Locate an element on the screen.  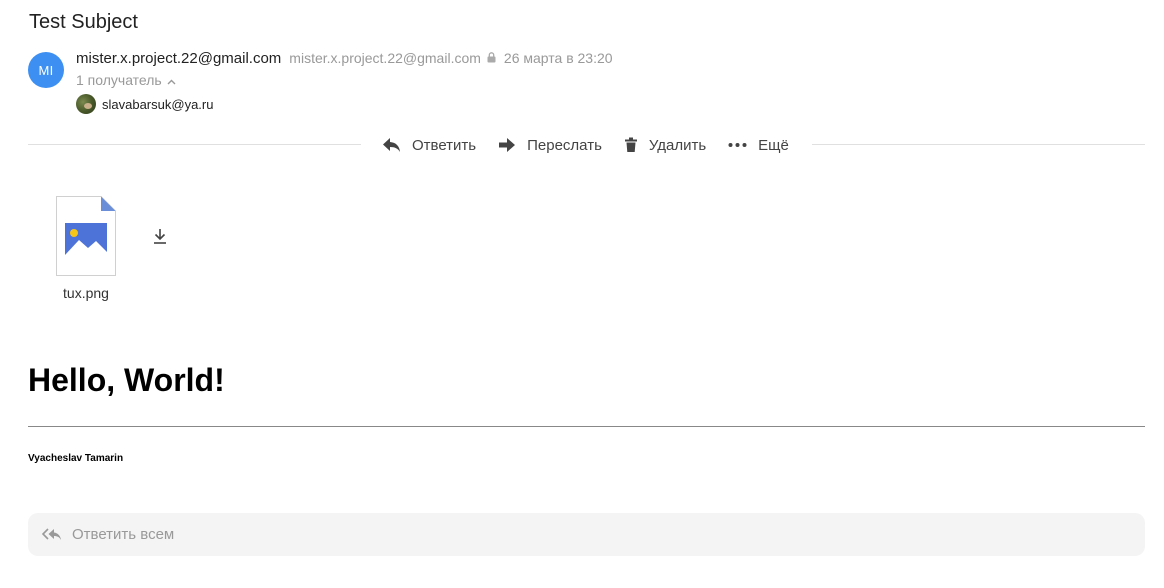
chevron-up-icon is located at coordinates (171, 80).